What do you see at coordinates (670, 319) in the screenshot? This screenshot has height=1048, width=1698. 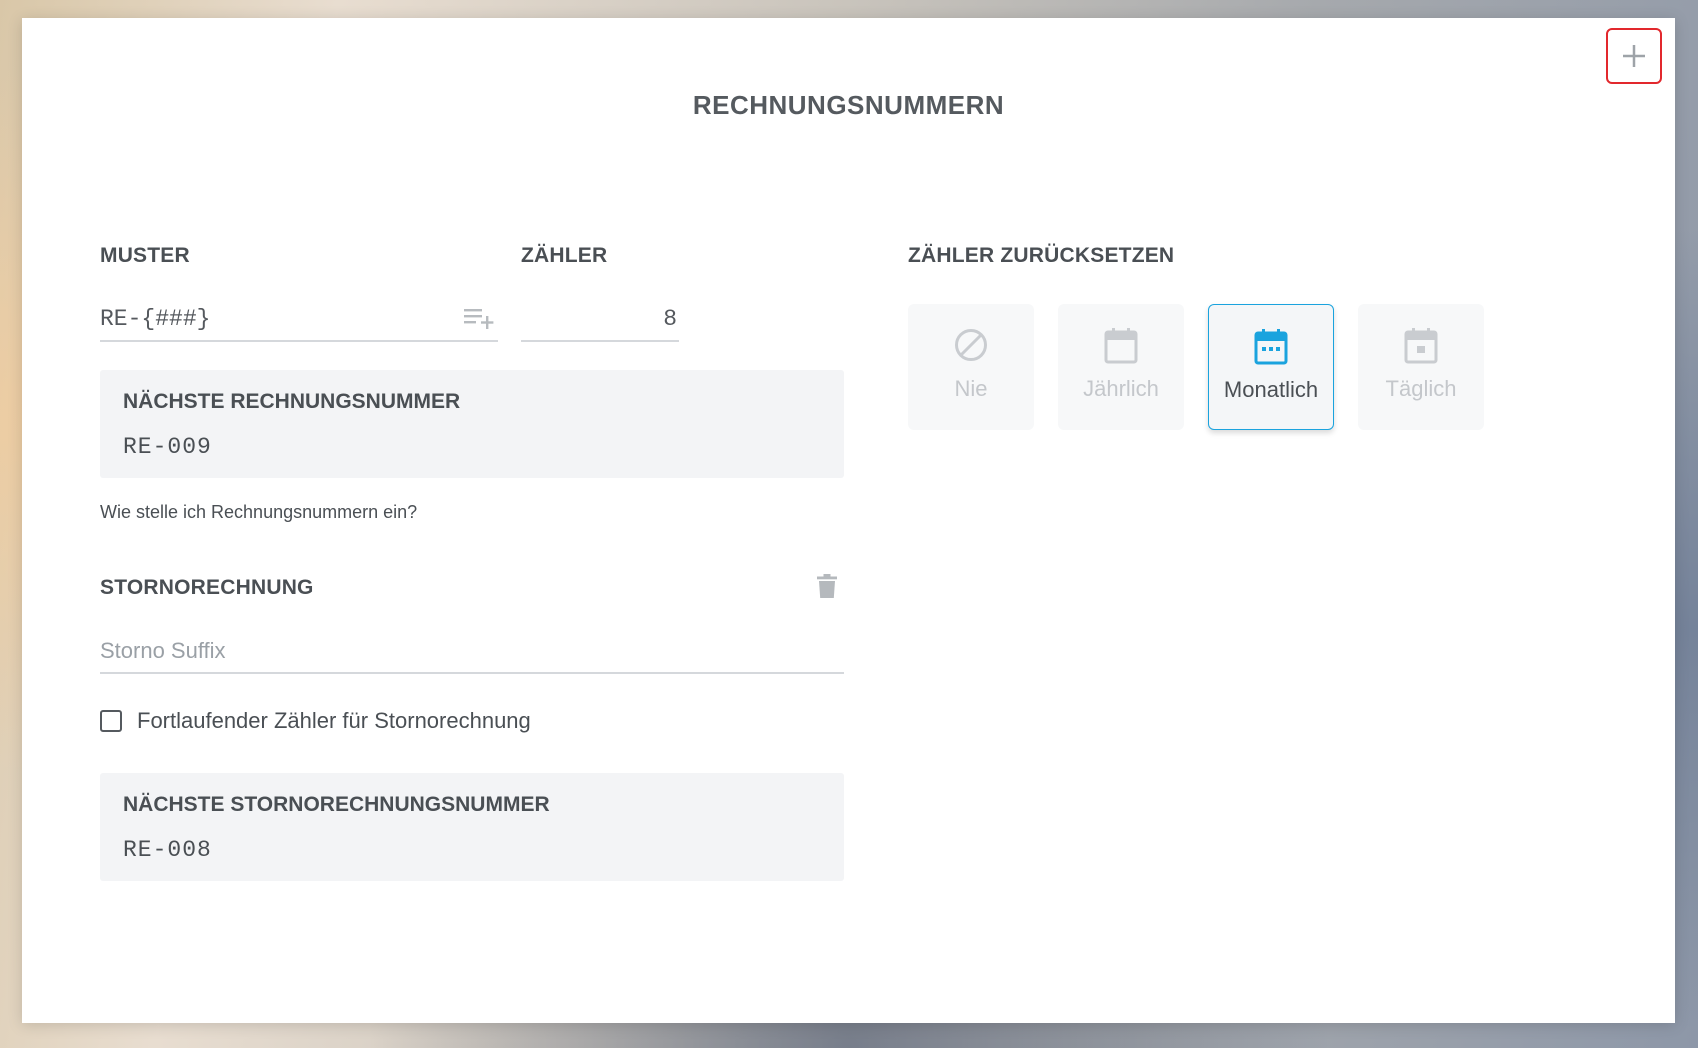 I see `zaehler-input-value: 8` at bounding box center [670, 319].